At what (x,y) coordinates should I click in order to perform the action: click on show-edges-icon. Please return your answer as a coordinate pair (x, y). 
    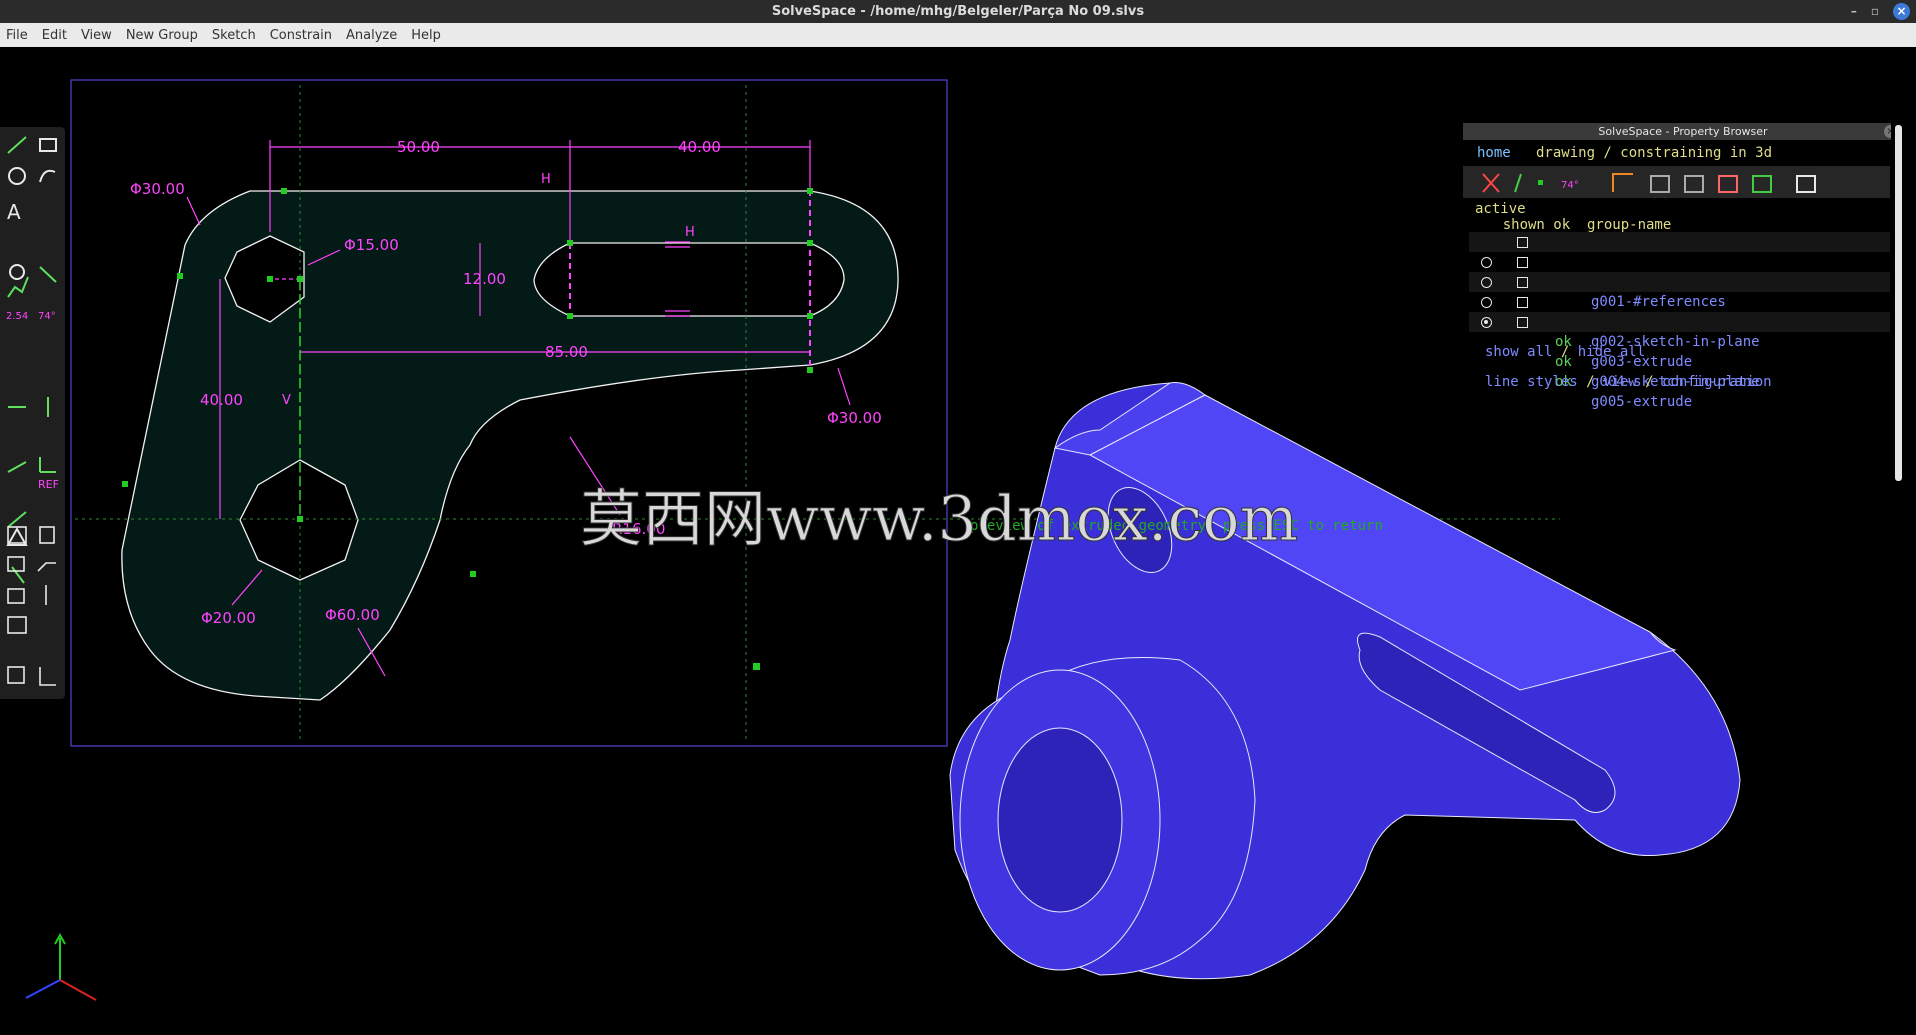
    Looking at the image, I should click on (1694, 184).